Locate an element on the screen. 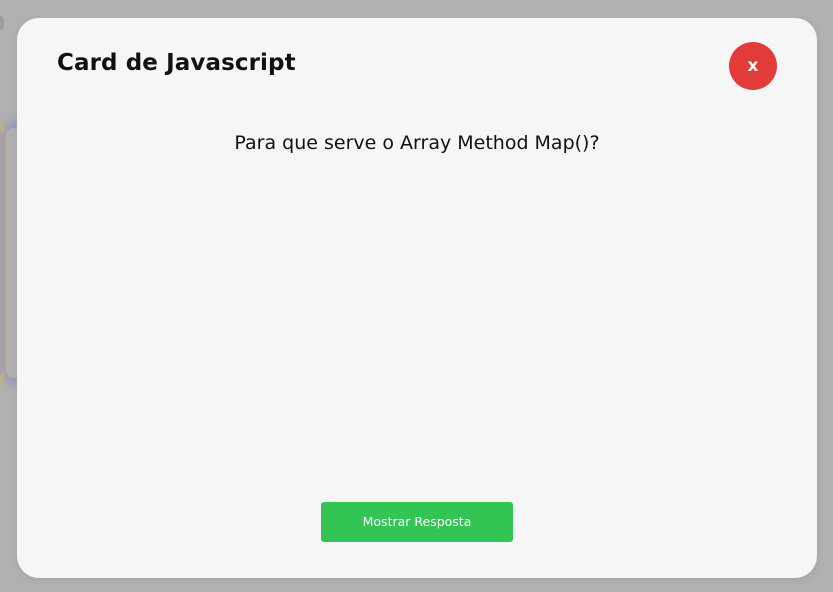 The height and width of the screenshot is (592, 833). close-button: x is located at coordinates (753, 66).